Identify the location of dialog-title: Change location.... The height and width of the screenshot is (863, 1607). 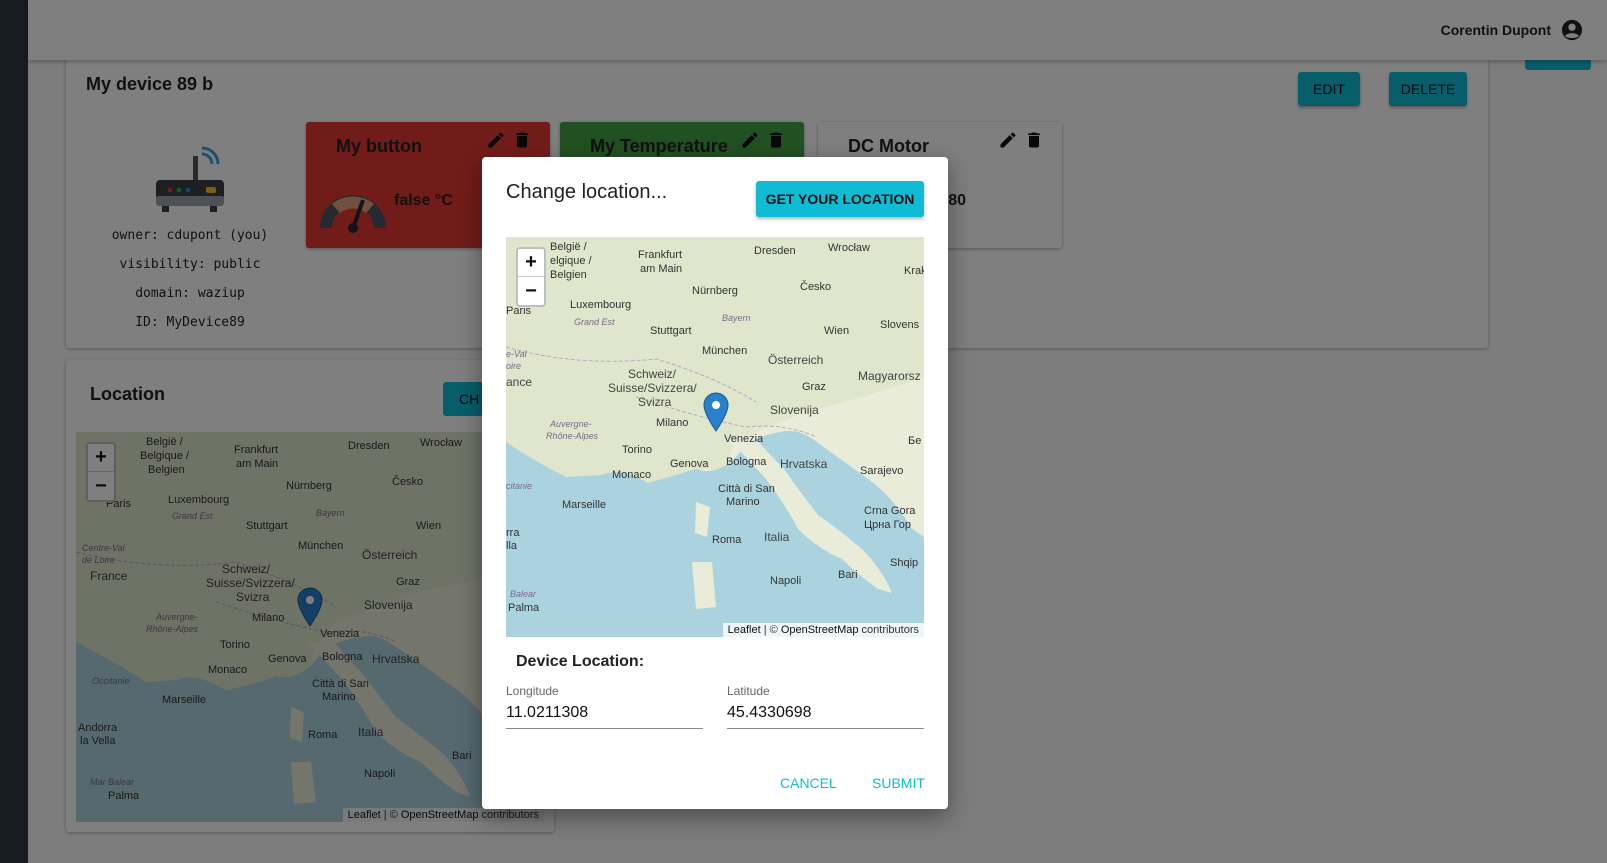
(587, 192).